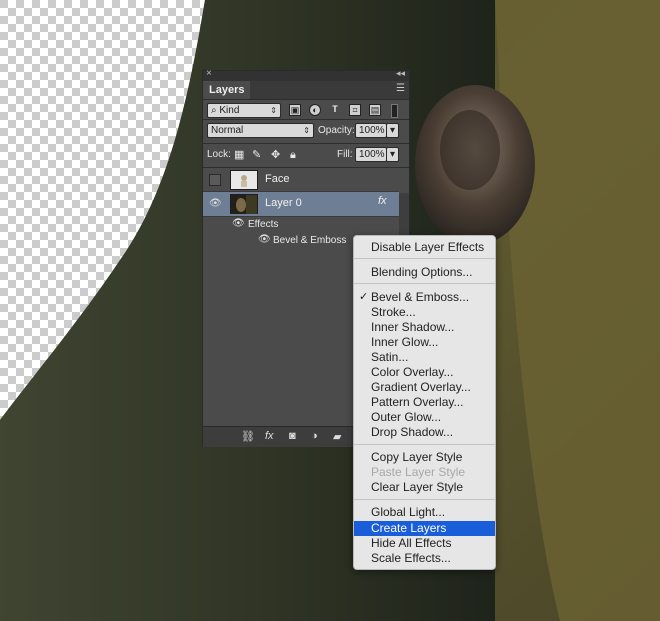 The width and height of the screenshot is (660, 621). I want to click on divider, so click(306, 119).